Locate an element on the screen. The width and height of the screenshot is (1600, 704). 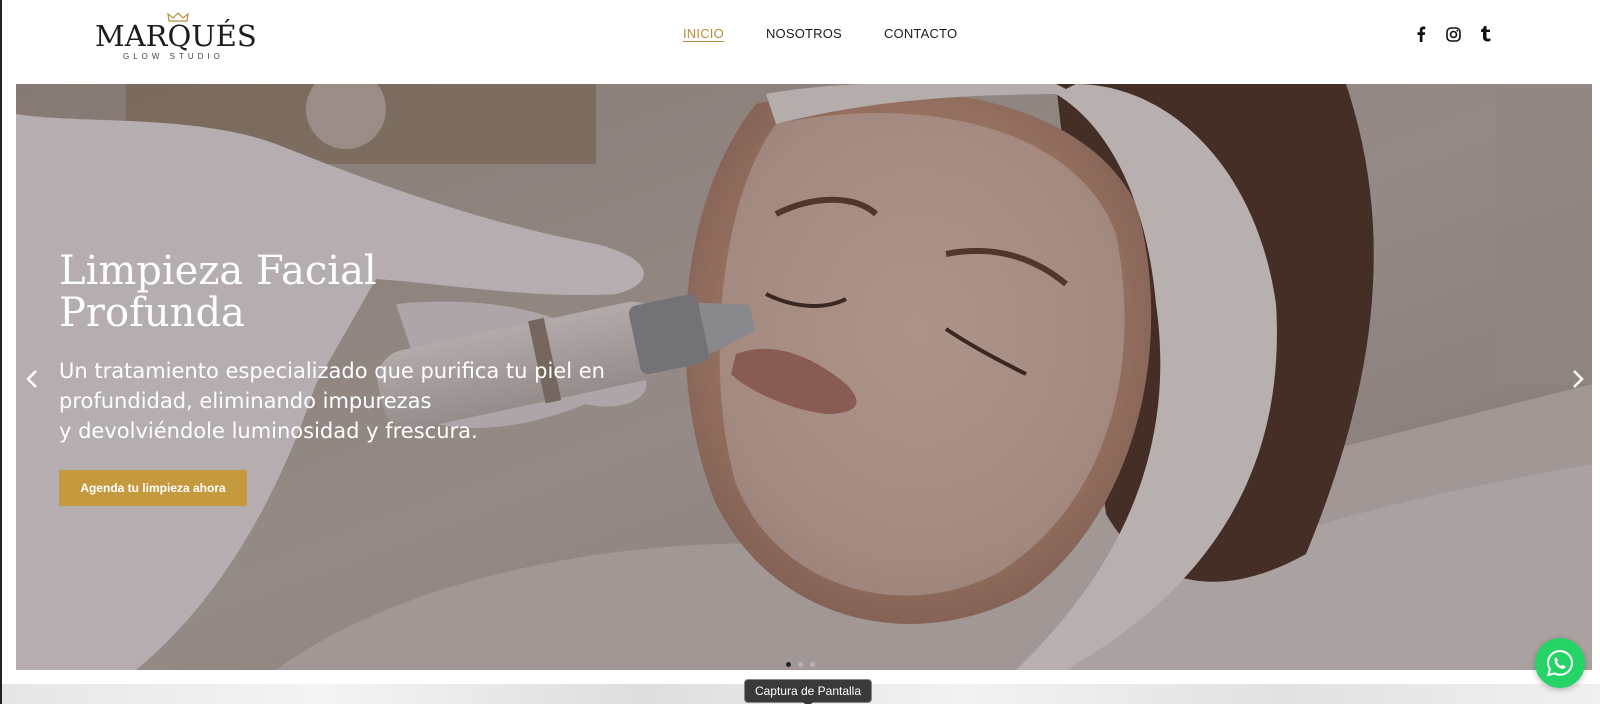
hero-title-line-1: Limpieza Facial is located at coordinates (218, 271).